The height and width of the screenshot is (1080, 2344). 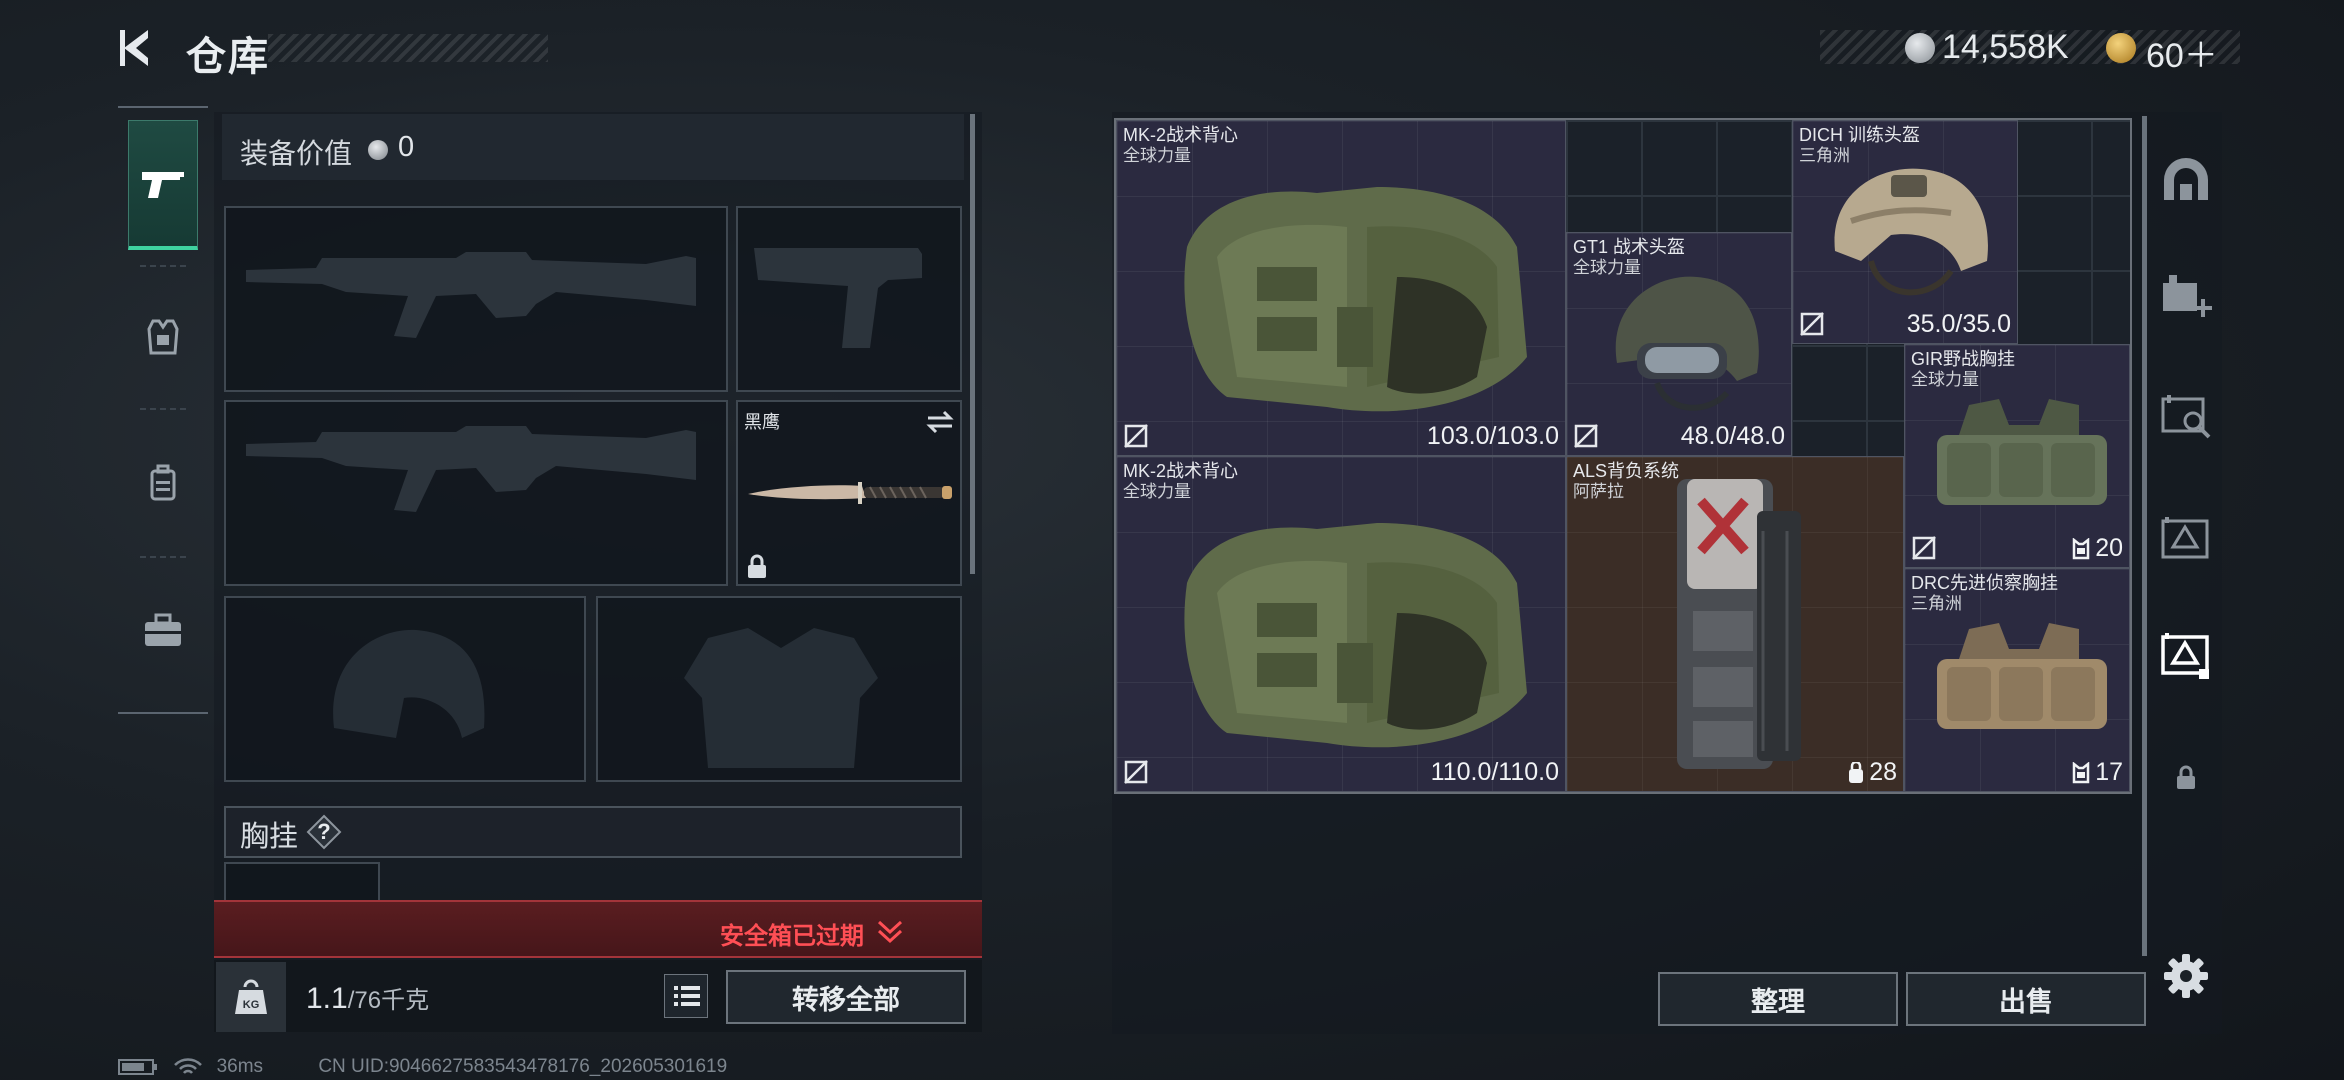 I want to click on tactical-vest-icon, so click(x=1355, y=299).